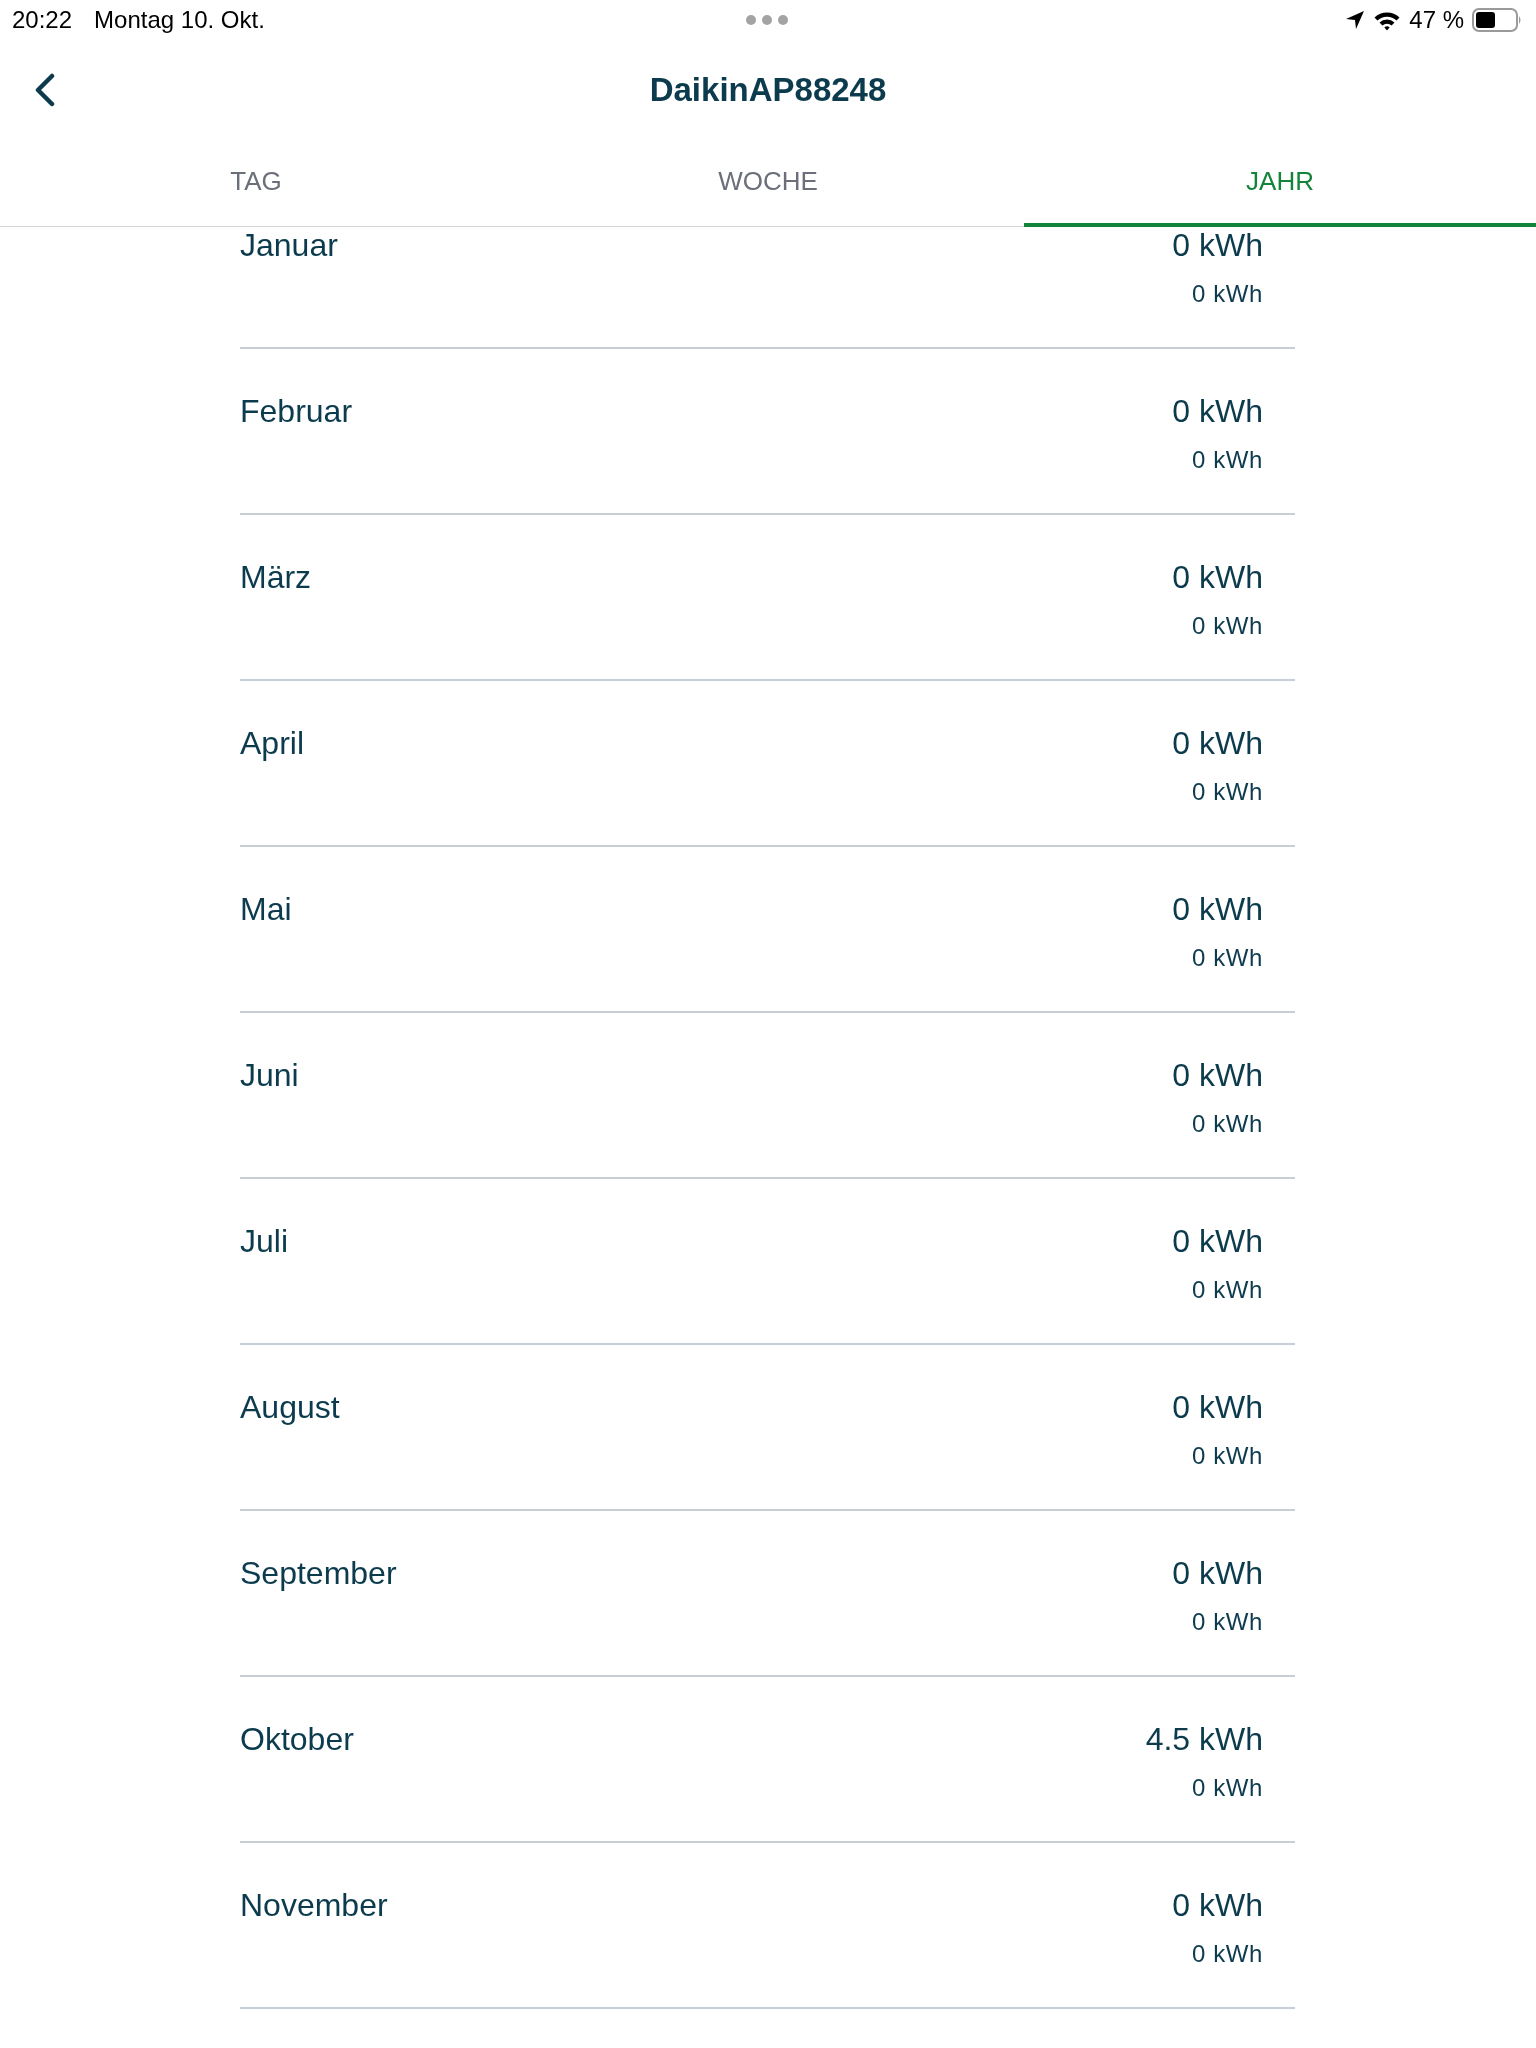 This screenshot has width=1536, height=2048. Describe the element at coordinates (768, 183) in the screenshot. I see `tab: WOCHE` at that location.